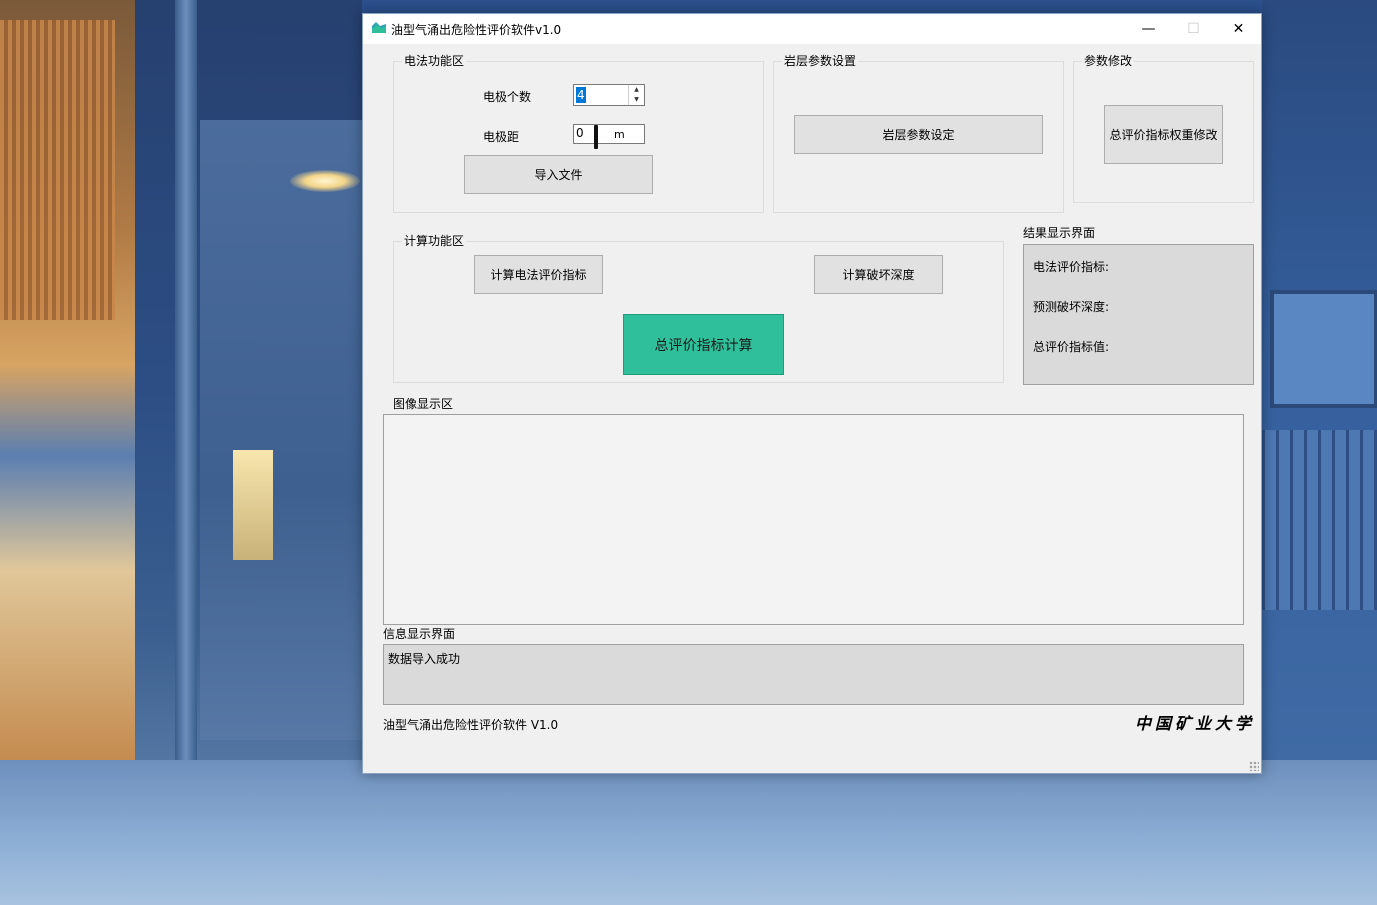  What do you see at coordinates (1254, 766) in the screenshot?
I see `resize-grip-icon` at bounding box center [1254, 766].